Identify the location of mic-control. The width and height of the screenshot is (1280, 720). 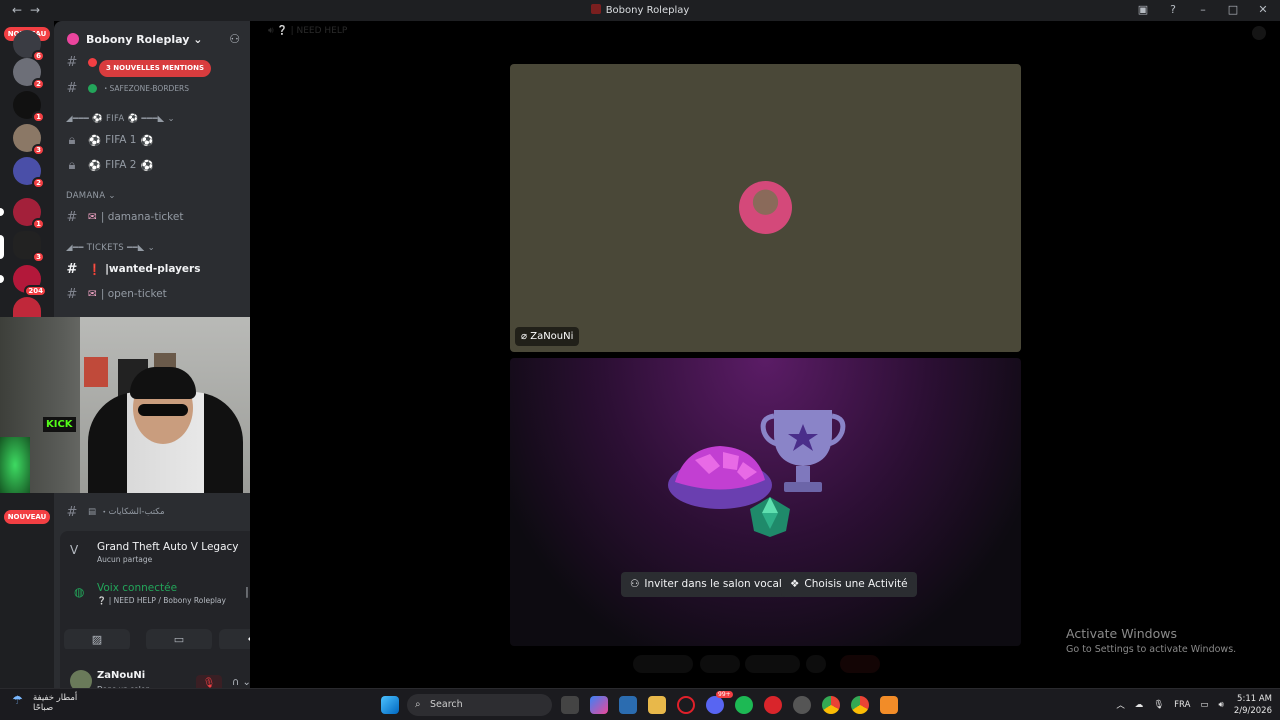
(663, 664).